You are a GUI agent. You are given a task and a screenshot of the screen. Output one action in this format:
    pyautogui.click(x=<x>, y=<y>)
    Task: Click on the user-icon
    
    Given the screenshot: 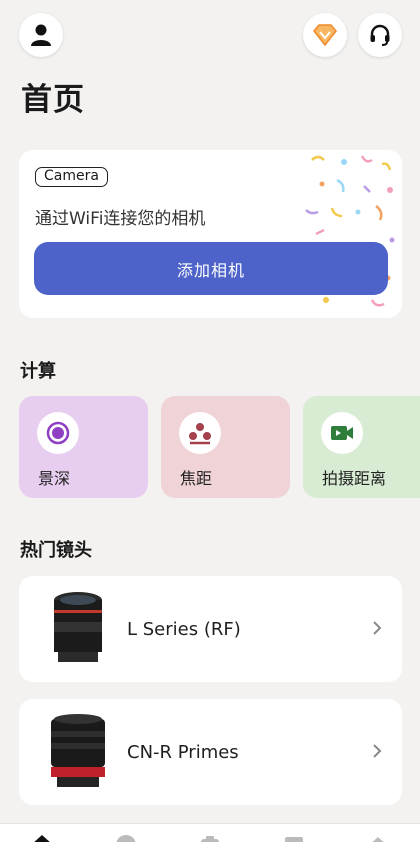 What is the action you would take?
    pyautogui.click(x=41, y=35)
    